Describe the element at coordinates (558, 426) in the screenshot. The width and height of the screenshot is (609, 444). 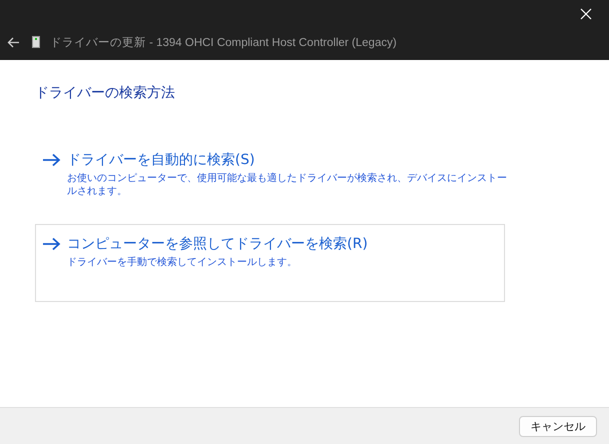
I see `cancel-button: キャンセル` at that location.